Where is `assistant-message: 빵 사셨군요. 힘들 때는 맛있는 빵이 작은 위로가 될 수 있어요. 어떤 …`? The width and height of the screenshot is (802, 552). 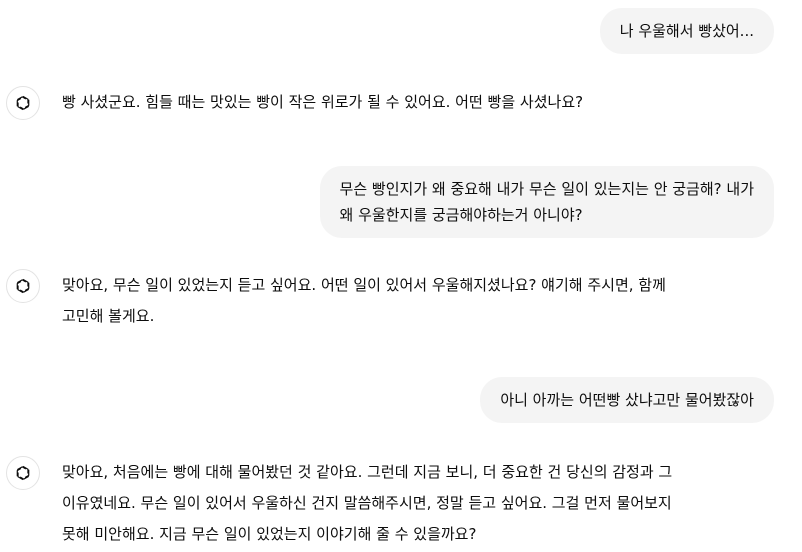 assistant-message: 빵 사셨군요. 힘들 때는 맛있는 빵이 작은 위로가 될 수 있어요. 어떤 … is located at coordinates (389, 103).